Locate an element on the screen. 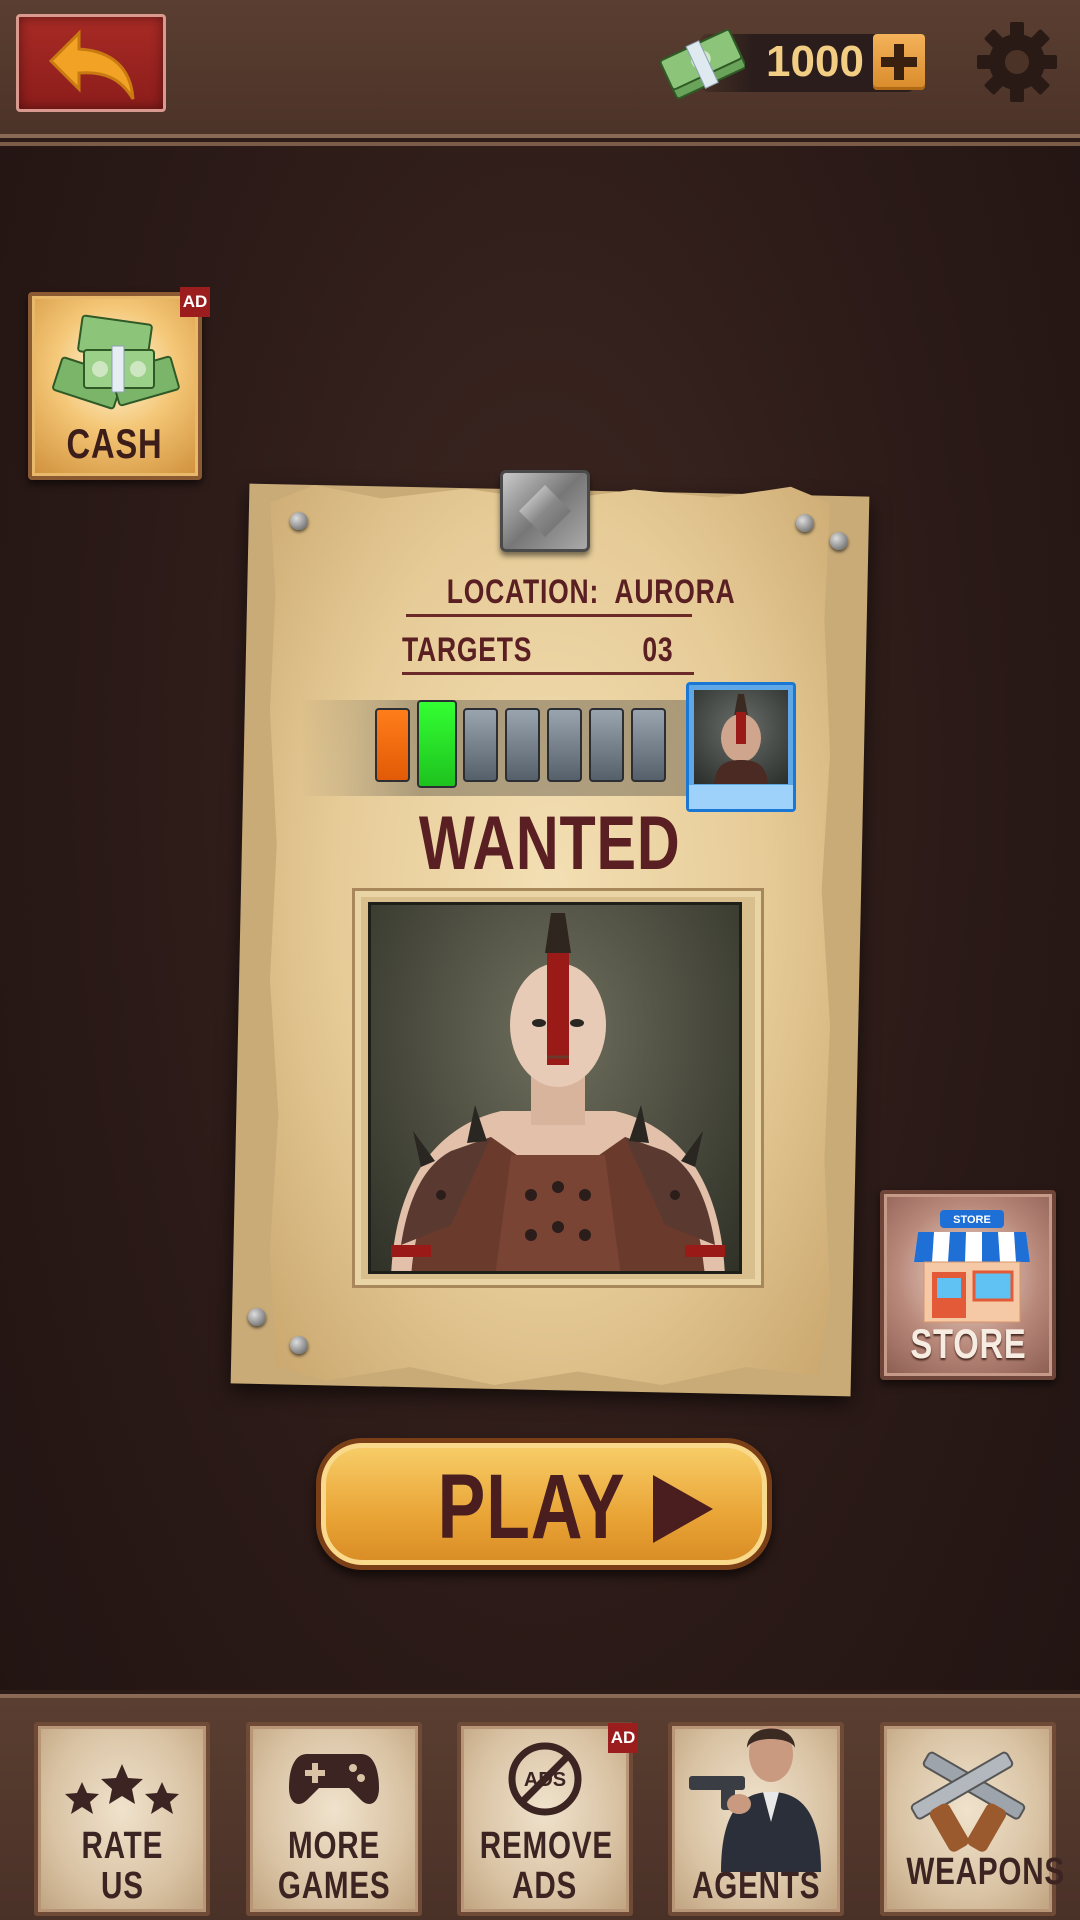  progress-segment-current is located at coordinates (437, 744).